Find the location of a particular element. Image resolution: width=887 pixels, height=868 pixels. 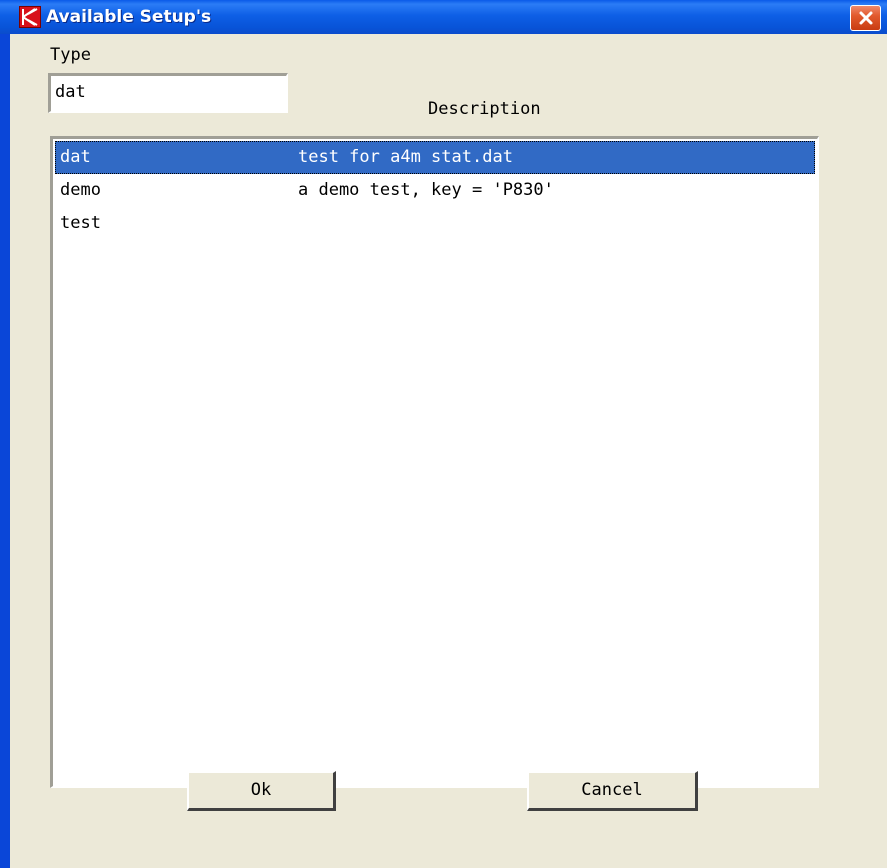

type-label: Type is located at coordinates (70, 55).